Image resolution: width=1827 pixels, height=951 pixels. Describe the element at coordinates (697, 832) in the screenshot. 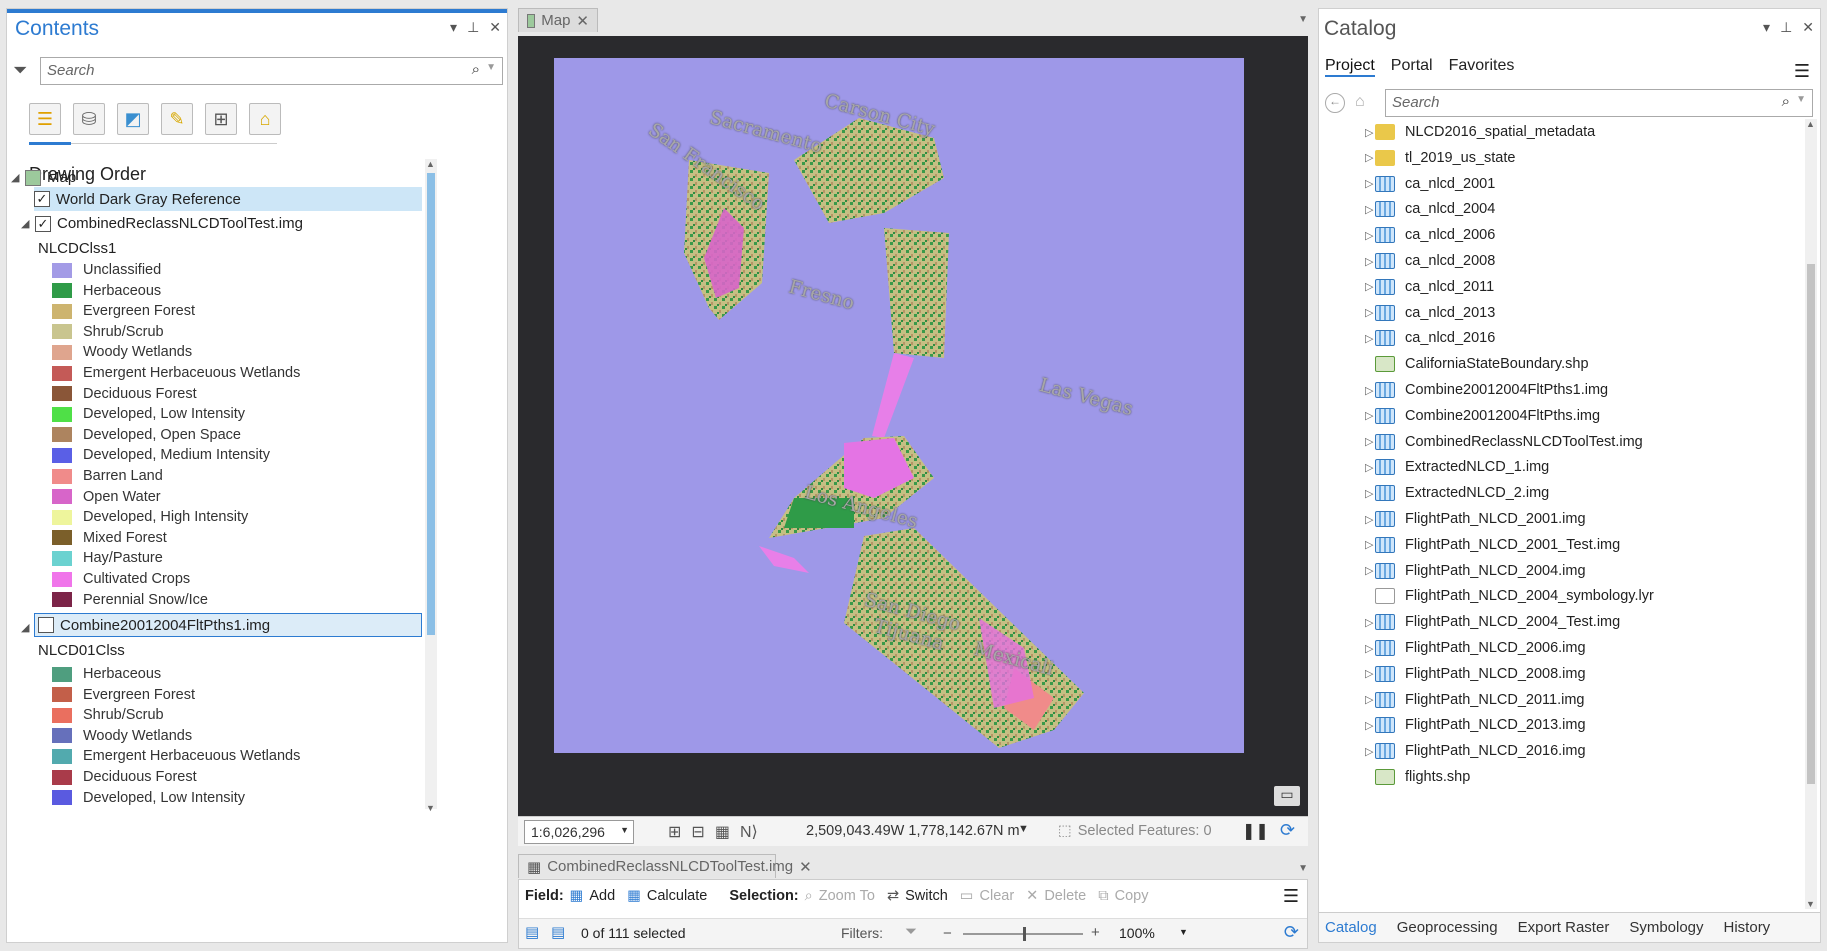

I see `grid-icon: ⊟` at that location.